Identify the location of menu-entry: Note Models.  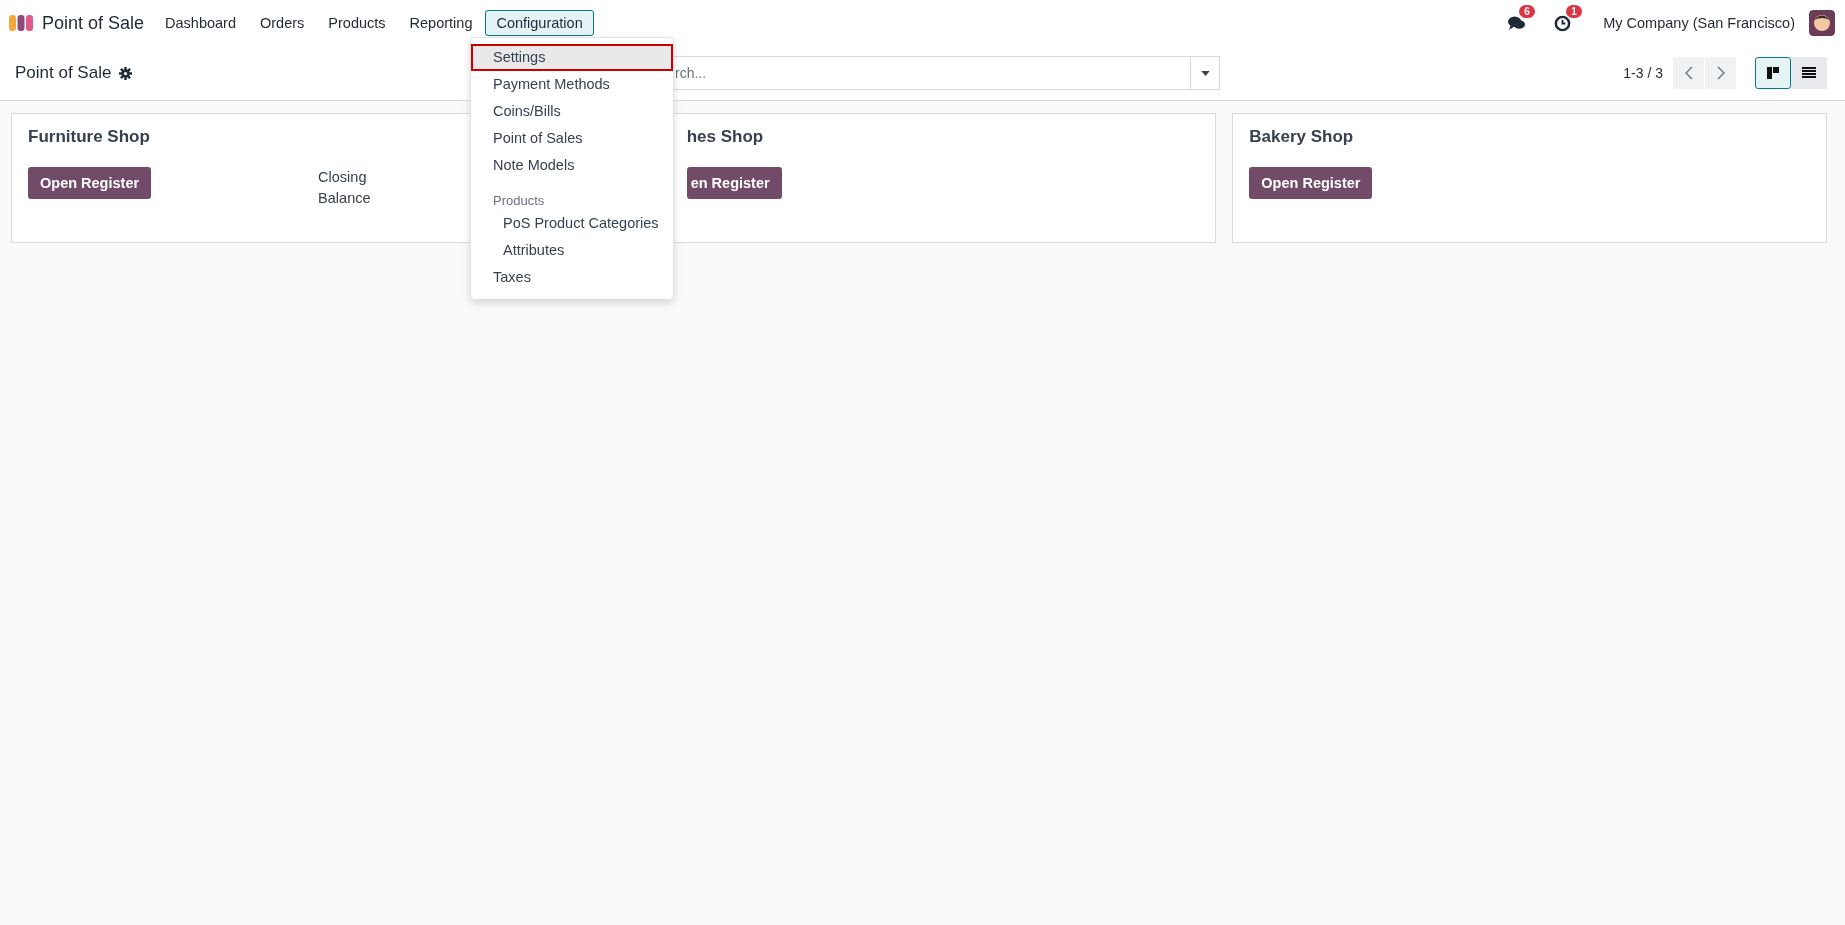
(572, 165).